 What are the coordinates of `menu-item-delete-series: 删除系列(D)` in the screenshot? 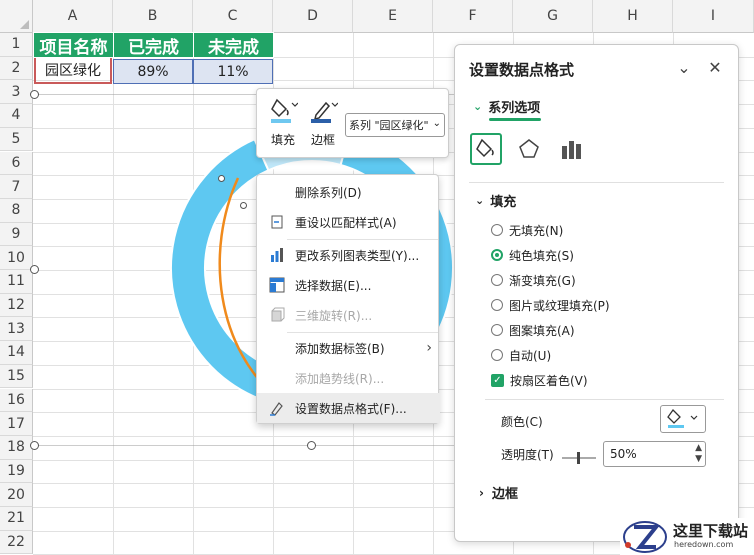 It's located at (348, 192).